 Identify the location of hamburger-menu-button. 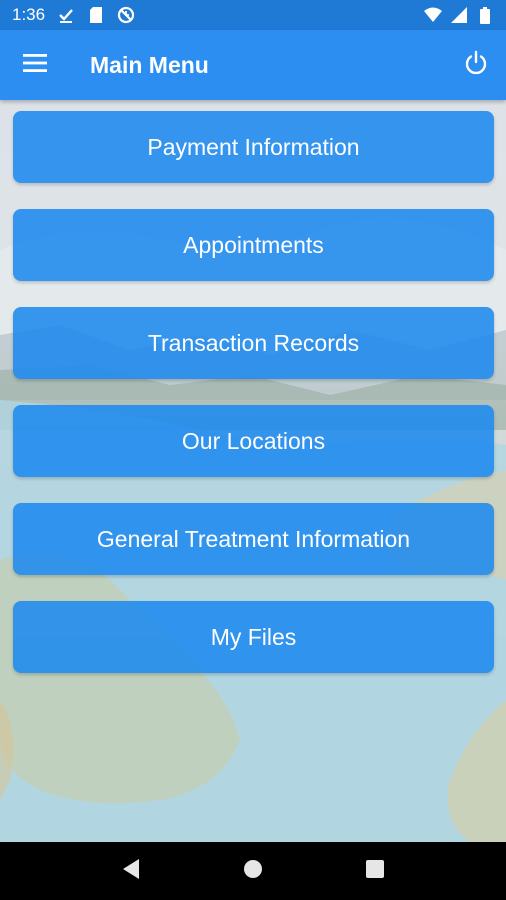
(35, 65).